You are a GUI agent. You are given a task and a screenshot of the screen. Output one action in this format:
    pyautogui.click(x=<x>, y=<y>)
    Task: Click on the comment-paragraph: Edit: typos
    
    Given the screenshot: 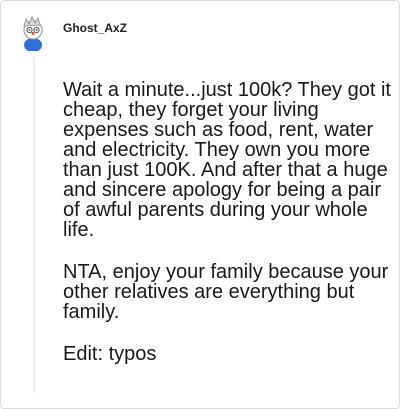 What is the action you would take?
    pyautogui.click(x=110, y=354)
    